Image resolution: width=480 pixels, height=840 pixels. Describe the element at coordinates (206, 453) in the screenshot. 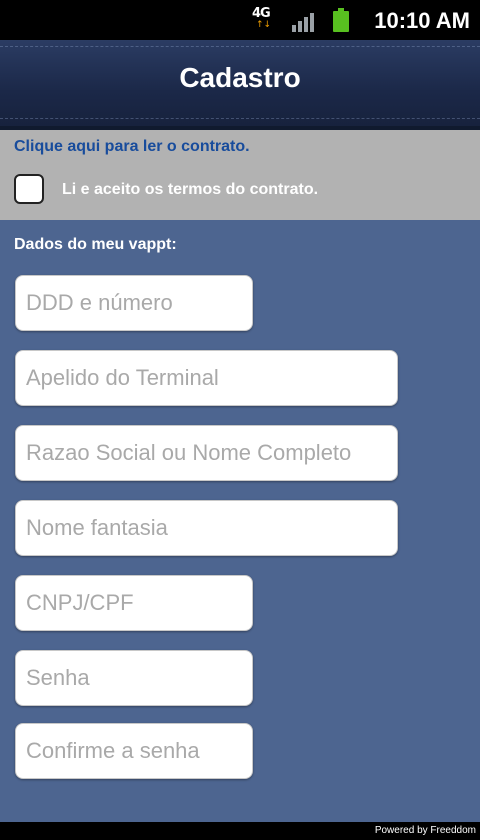

I see `company-name-input` at that location.